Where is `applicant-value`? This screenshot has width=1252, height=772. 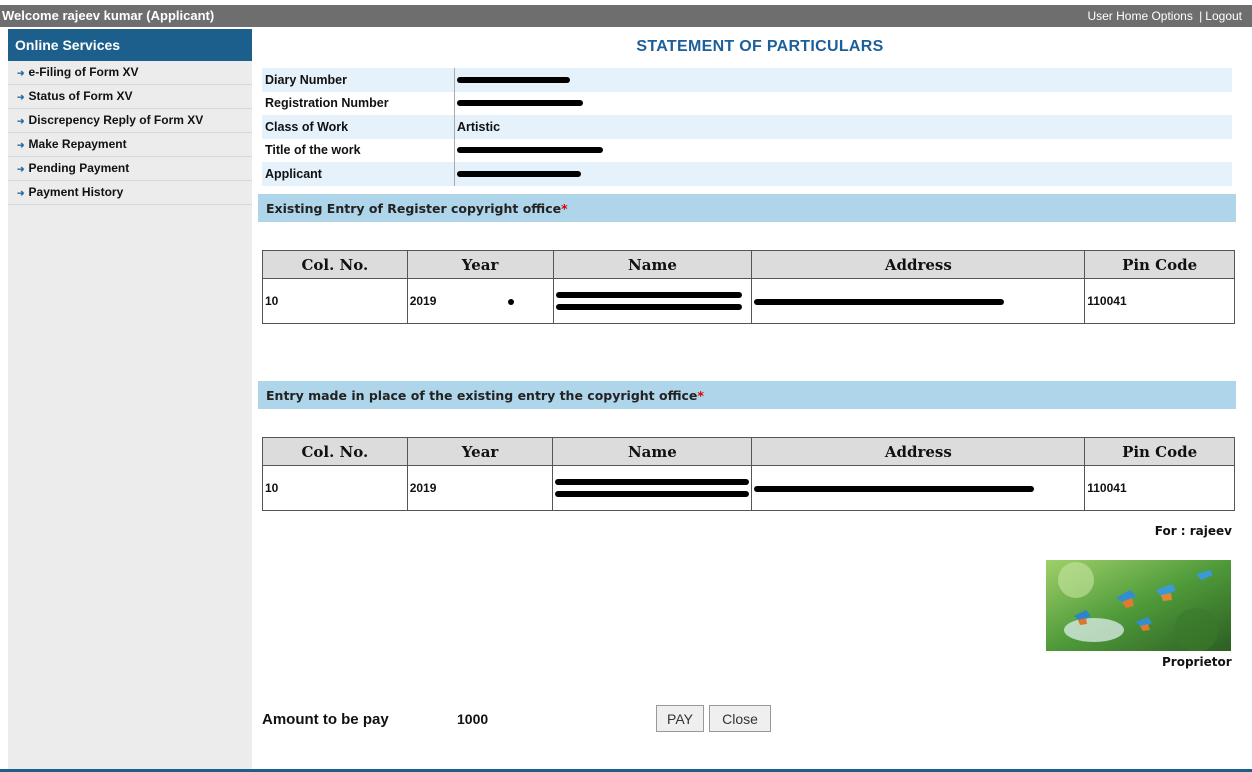
applicant-value is located at coordinates (518, 173).